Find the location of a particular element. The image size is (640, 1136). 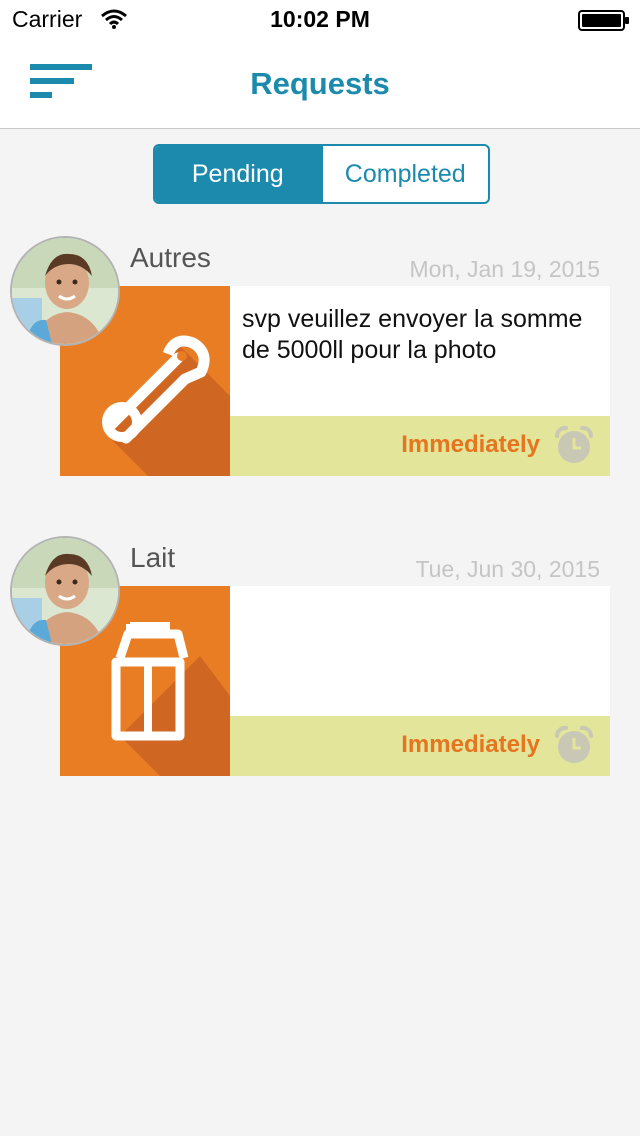

tab-pending: Pending is located at coordinates (239, 174).